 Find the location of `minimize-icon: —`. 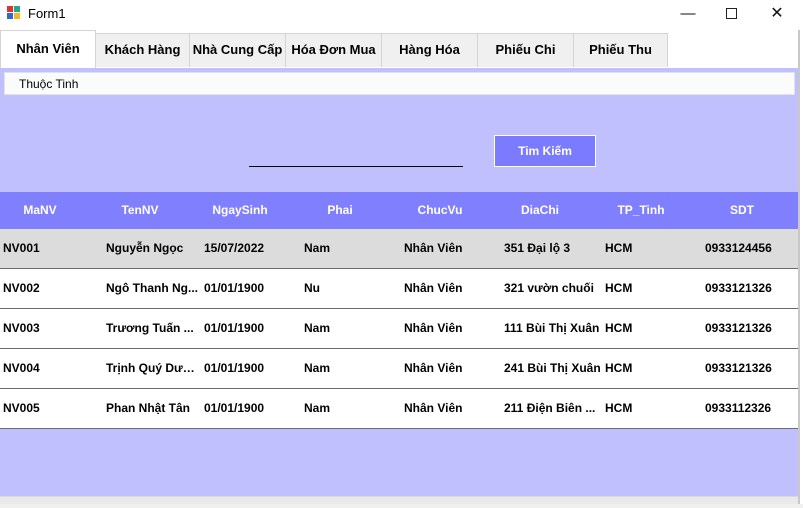

minimize-icon: — is located at coordinates (688, 13).